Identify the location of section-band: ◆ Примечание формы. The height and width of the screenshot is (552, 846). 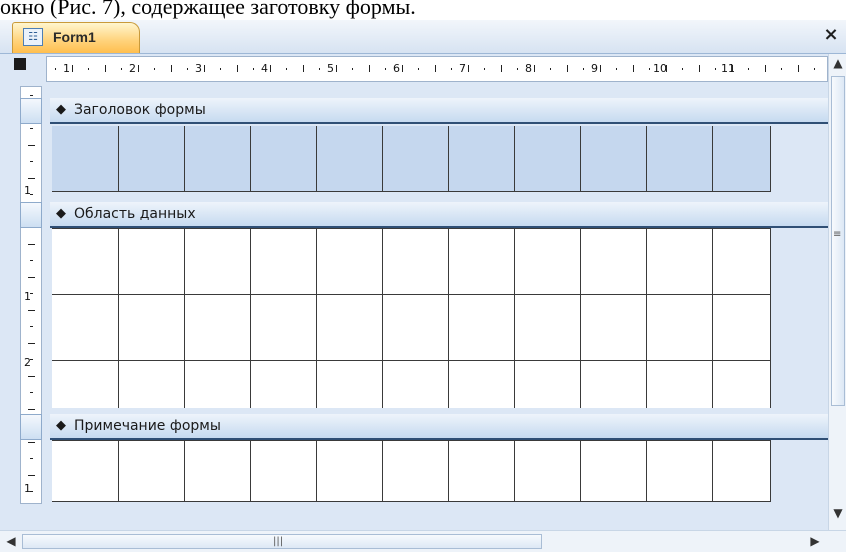
(439, 427).